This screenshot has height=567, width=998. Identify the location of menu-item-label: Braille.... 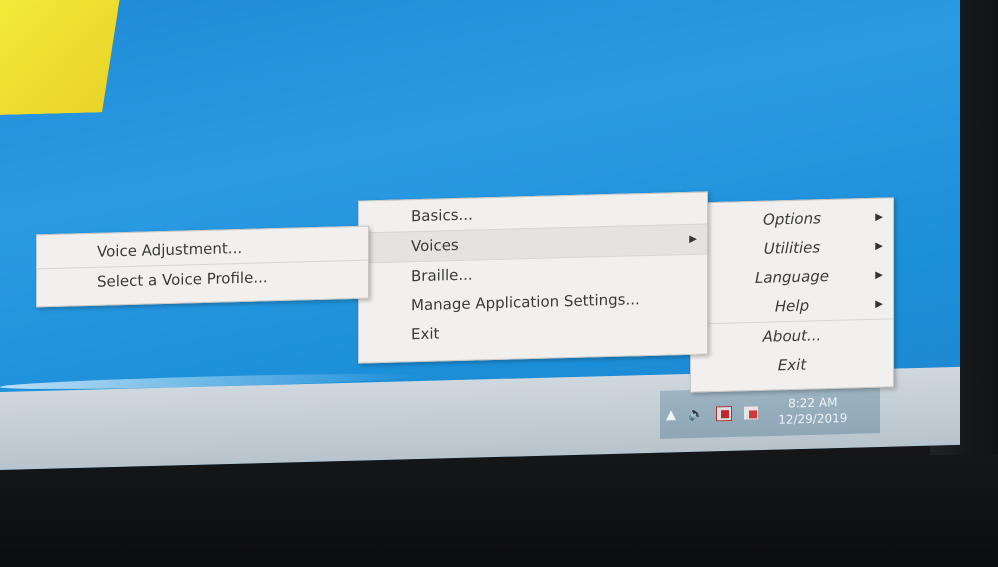
(442, 275).